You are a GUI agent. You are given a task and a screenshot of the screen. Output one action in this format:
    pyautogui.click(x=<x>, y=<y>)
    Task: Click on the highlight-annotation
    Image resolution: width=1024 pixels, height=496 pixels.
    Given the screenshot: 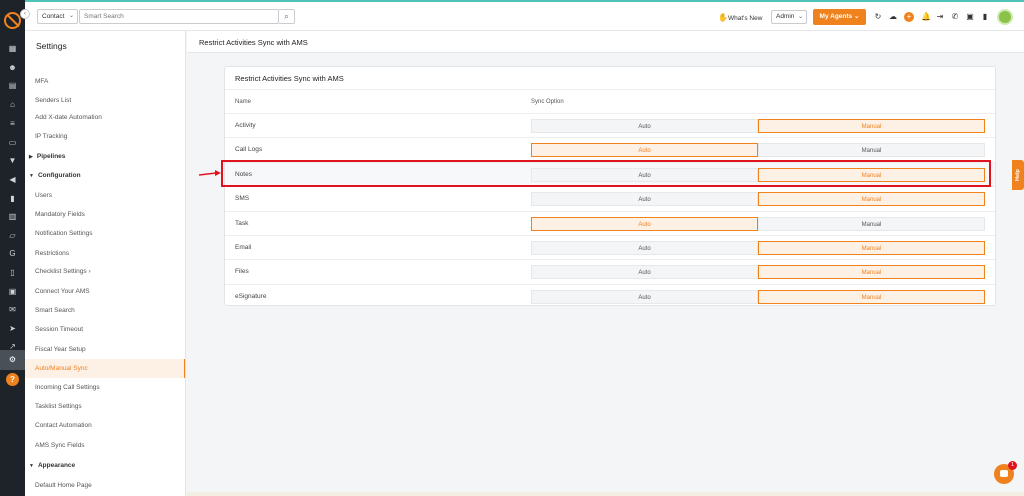 What is the action you would take?
    pyautogui.click(x=606, y=173)
    